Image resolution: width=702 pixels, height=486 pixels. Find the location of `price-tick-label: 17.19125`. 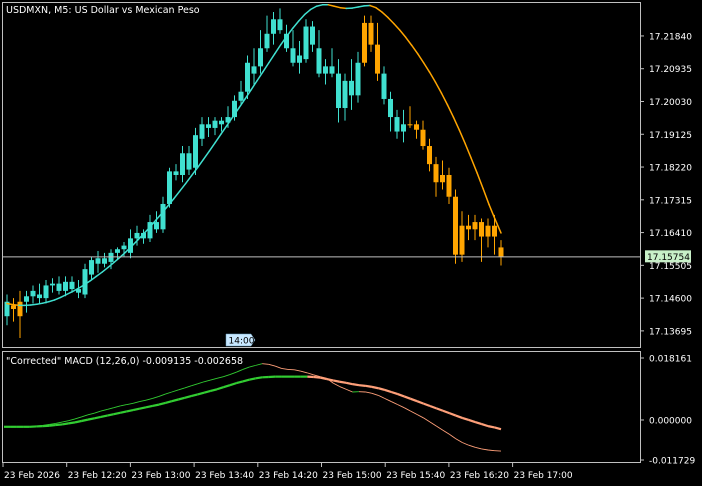

price-tick-label: 17.19125 is located at coordinates (670, 136).